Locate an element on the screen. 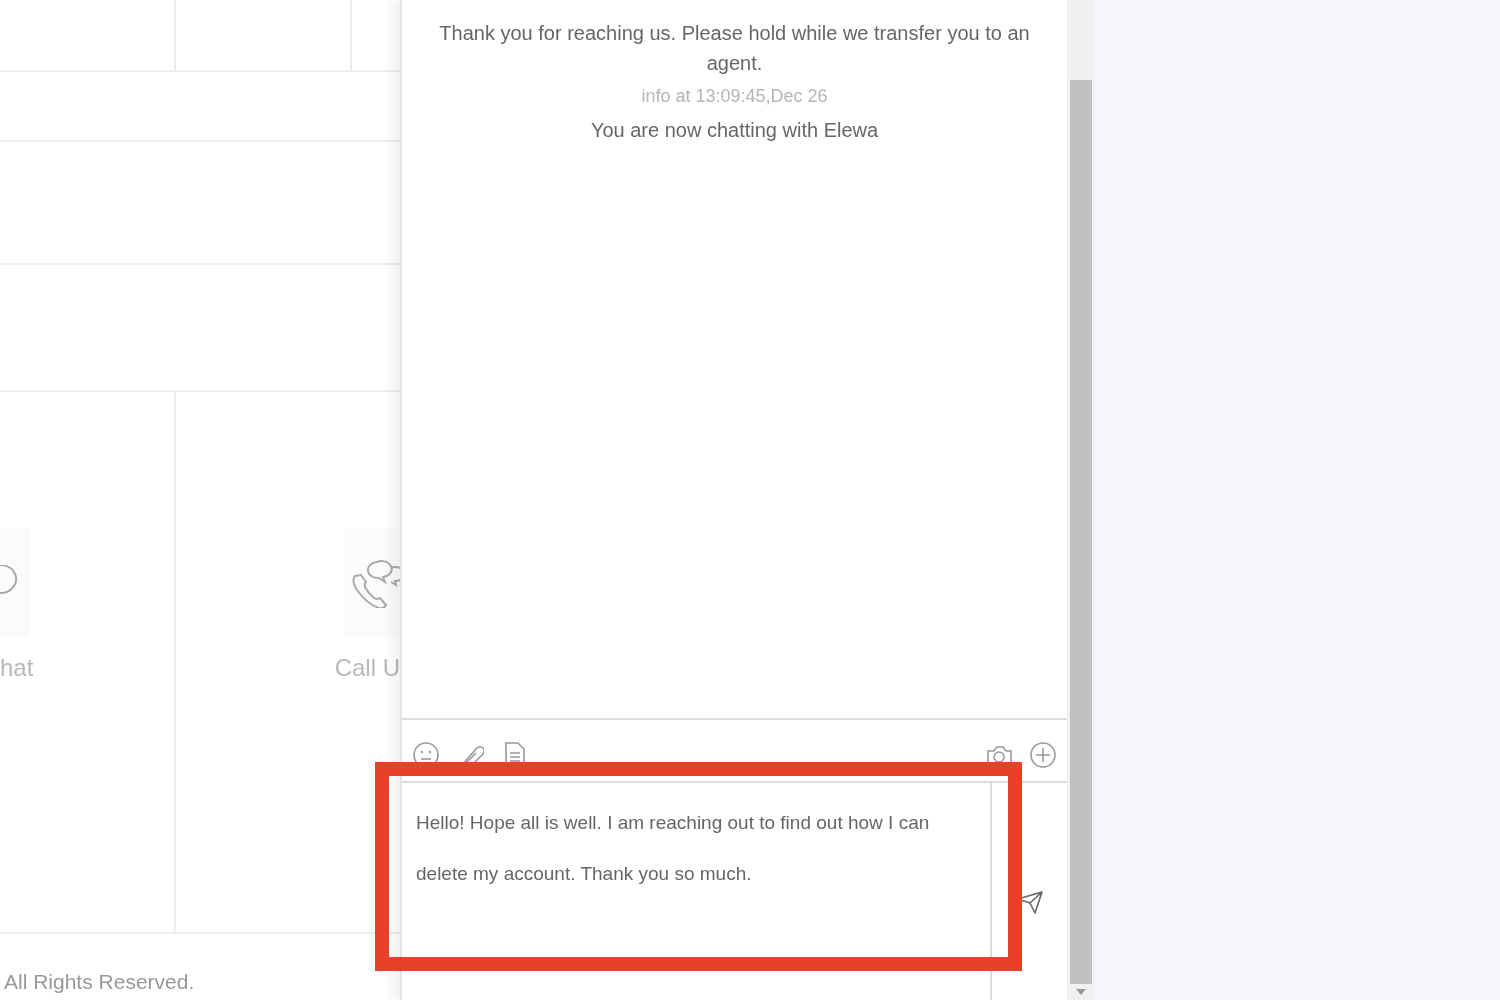  phone-chat-icon is located at coordinates (375, 583).